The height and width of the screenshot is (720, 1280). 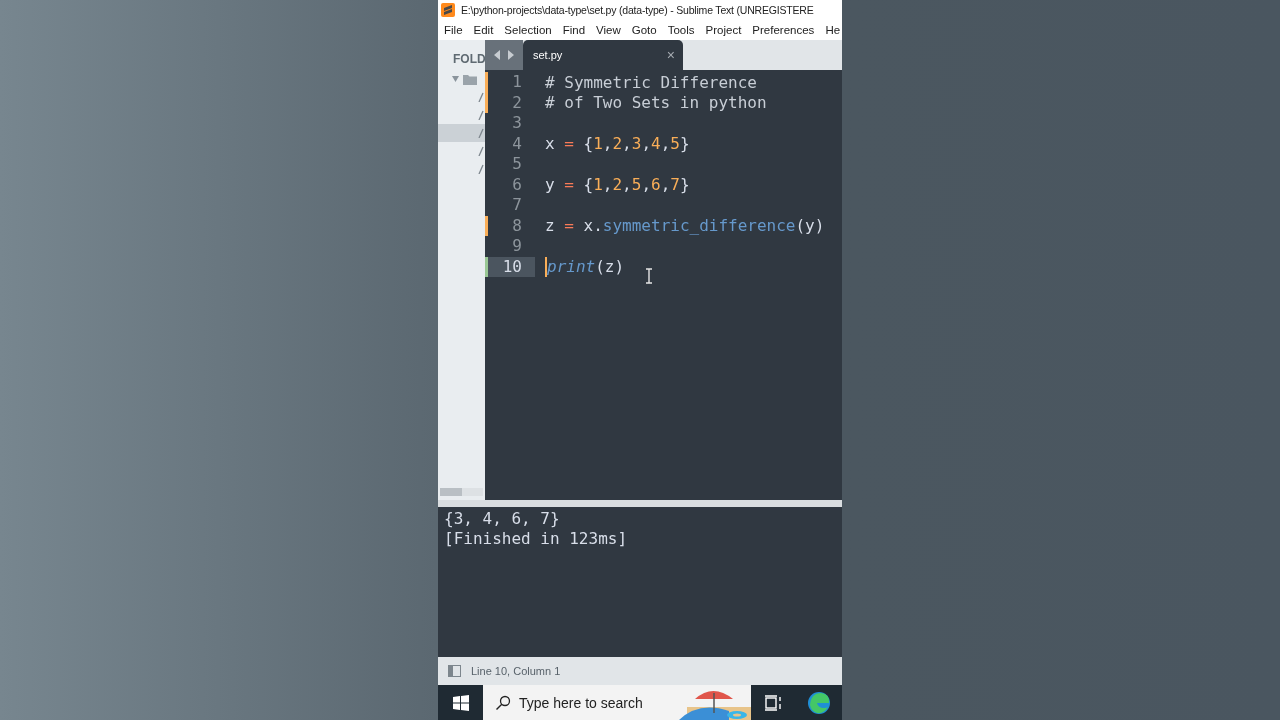 What do you see at coordinates (617, 185) in the screenshot?
I see `code-line: y = {1,2,5,6,7}` at bounding box center [617, 185].